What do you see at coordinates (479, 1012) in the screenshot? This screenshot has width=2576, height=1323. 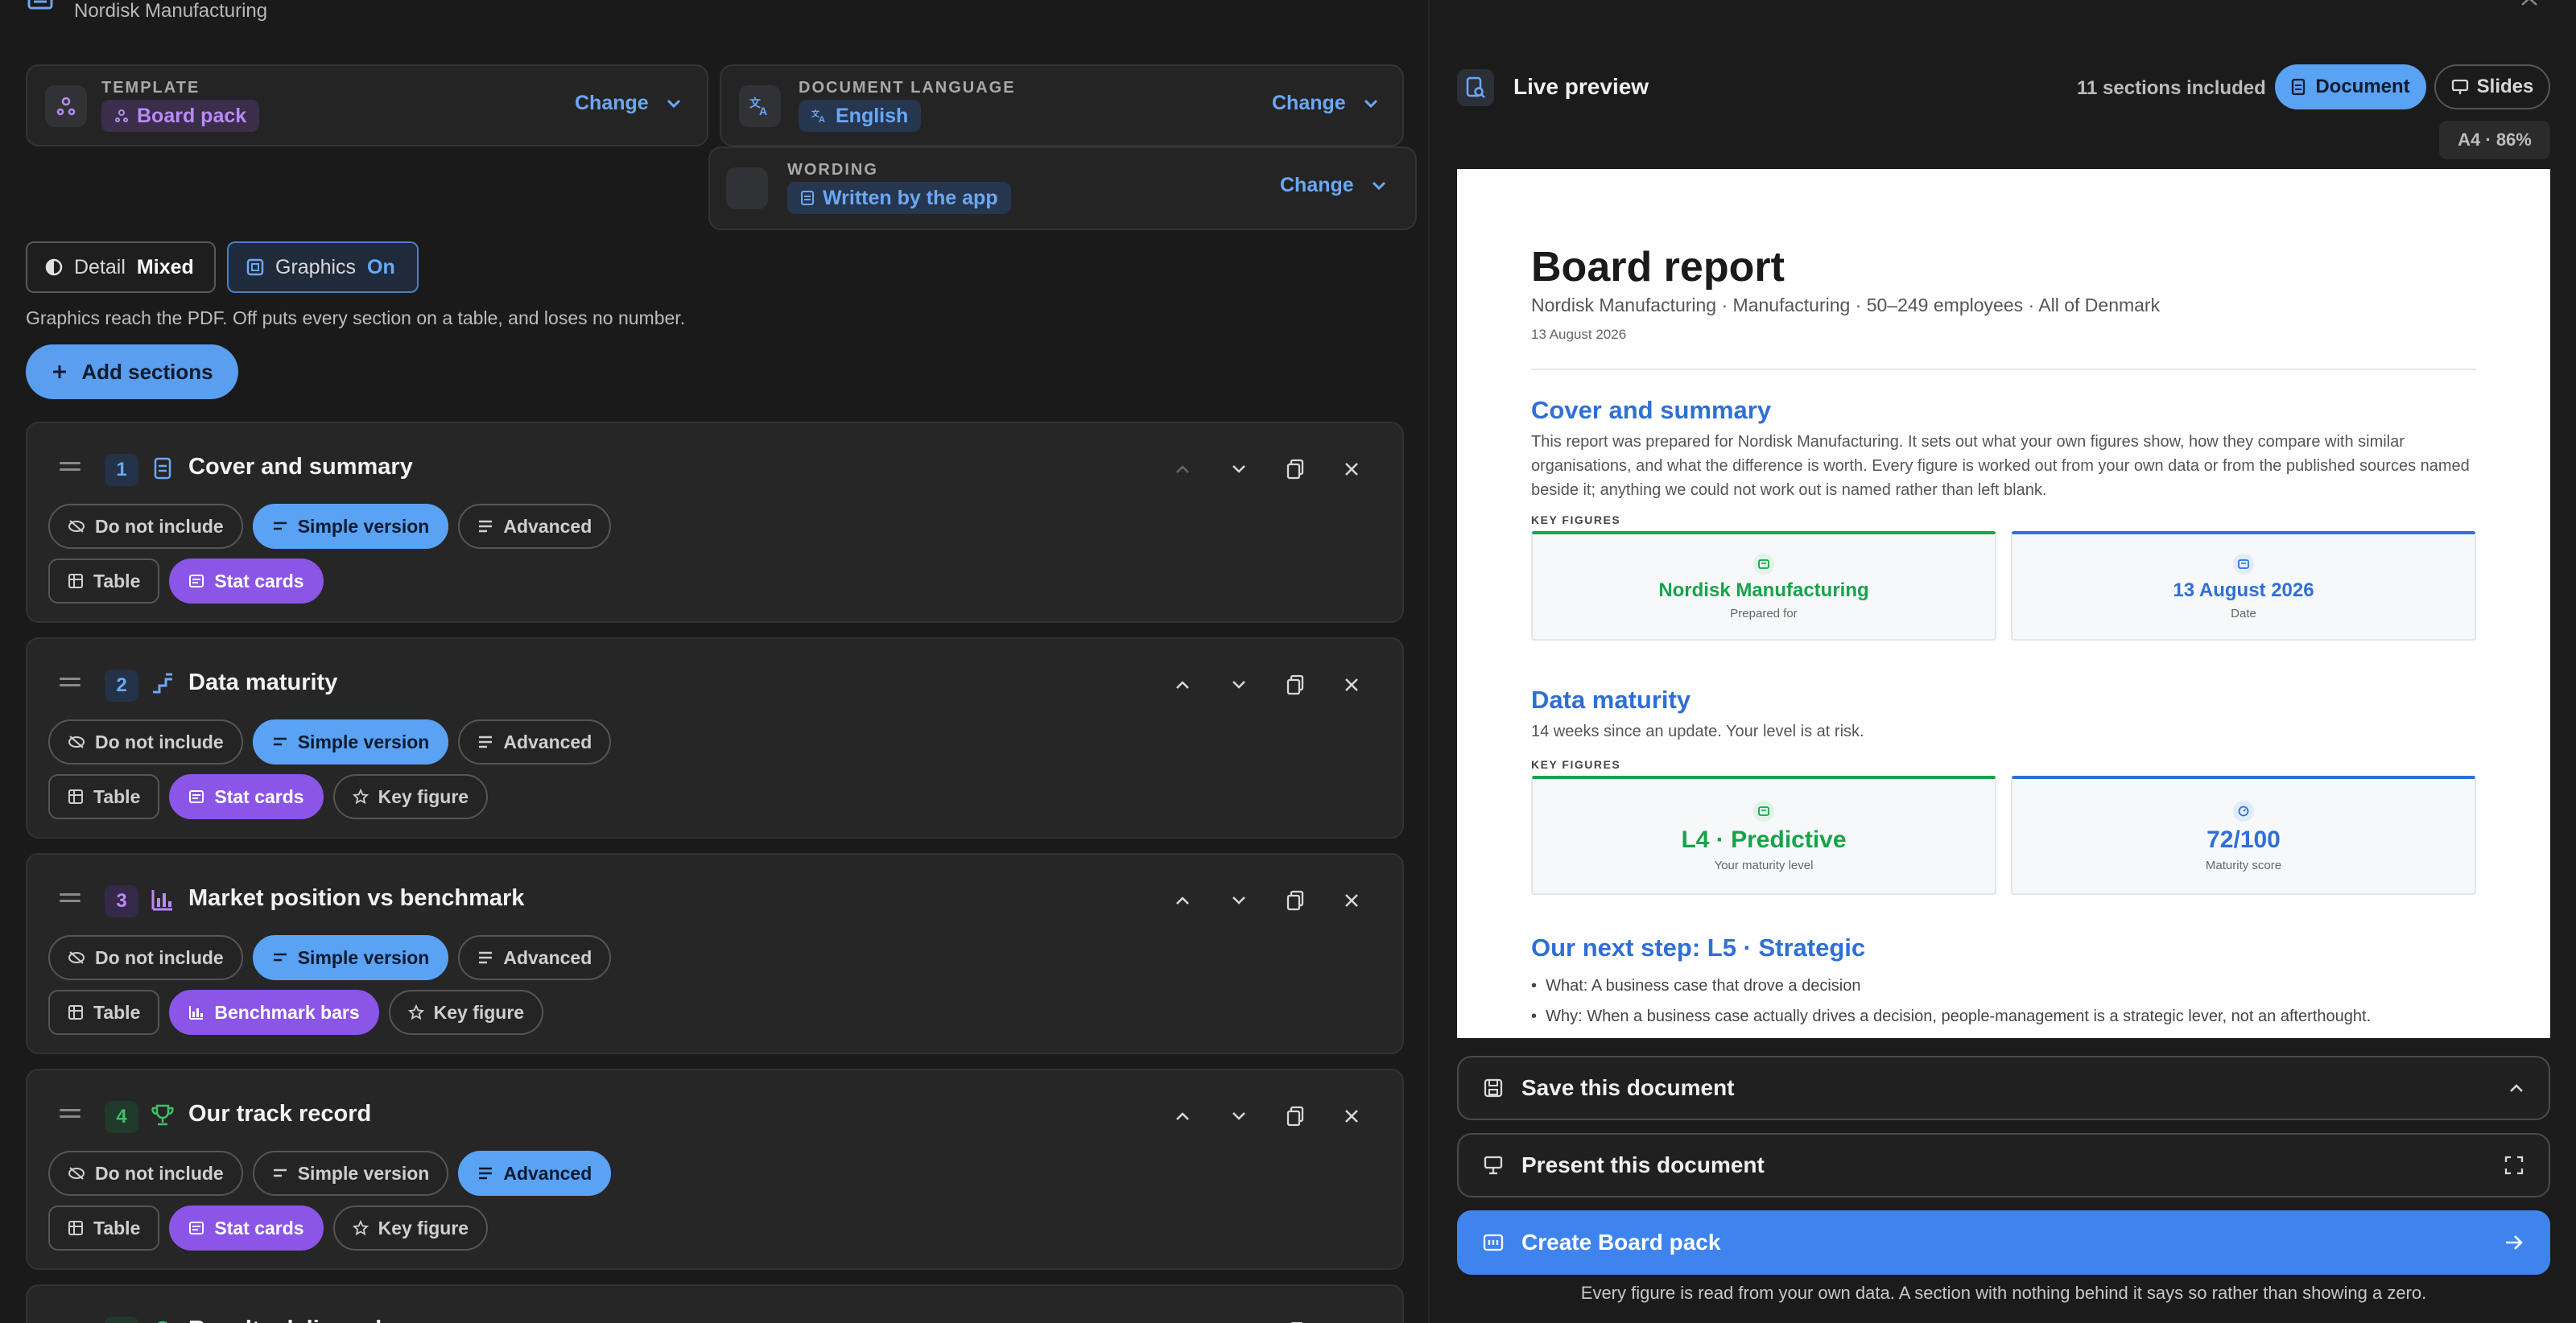 I see `format-label: Key figure` at bounding box center [479, 1012].